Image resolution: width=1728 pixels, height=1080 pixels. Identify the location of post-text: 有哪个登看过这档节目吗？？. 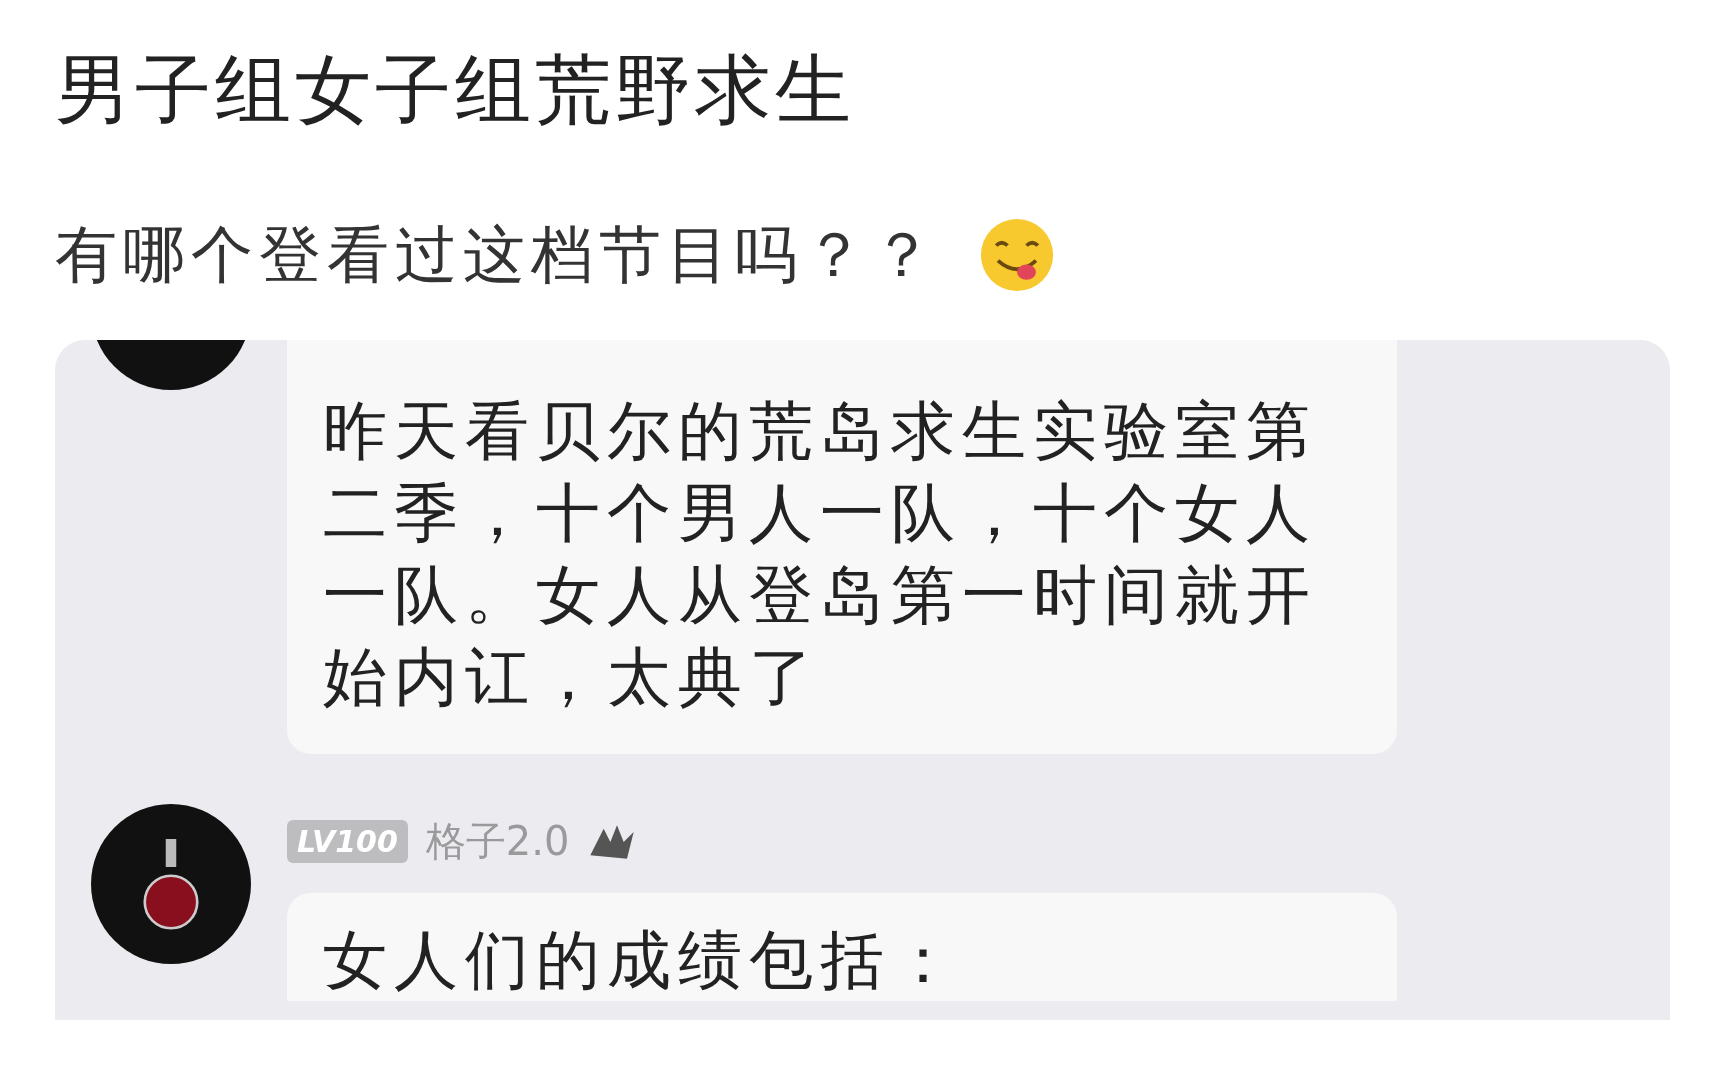
(497, 255).